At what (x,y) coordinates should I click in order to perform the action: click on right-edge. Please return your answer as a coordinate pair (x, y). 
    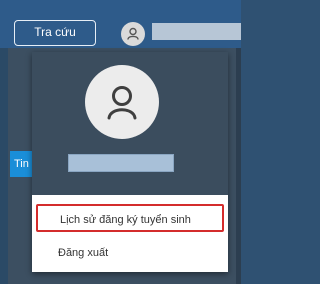
    Looking at the image, I should click on (238, 166).